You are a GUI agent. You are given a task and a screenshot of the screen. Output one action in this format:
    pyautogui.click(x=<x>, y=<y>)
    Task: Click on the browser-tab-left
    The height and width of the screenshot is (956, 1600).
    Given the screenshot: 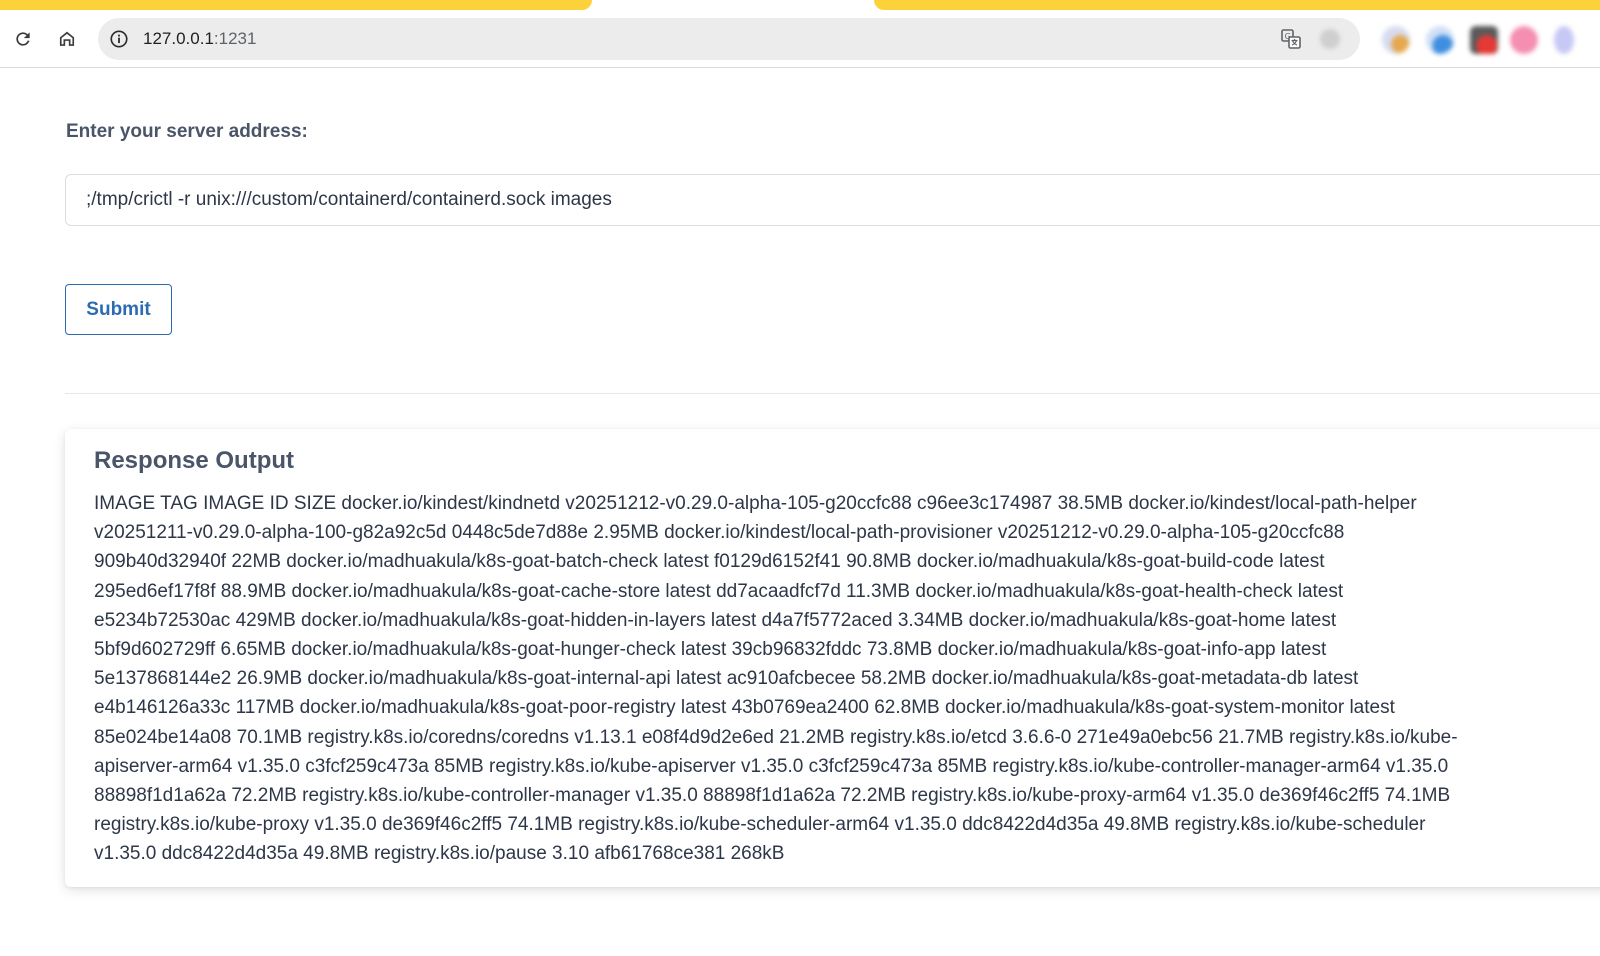 What is the action you would take?
    pyautogui.click(x=296, y=5)
    